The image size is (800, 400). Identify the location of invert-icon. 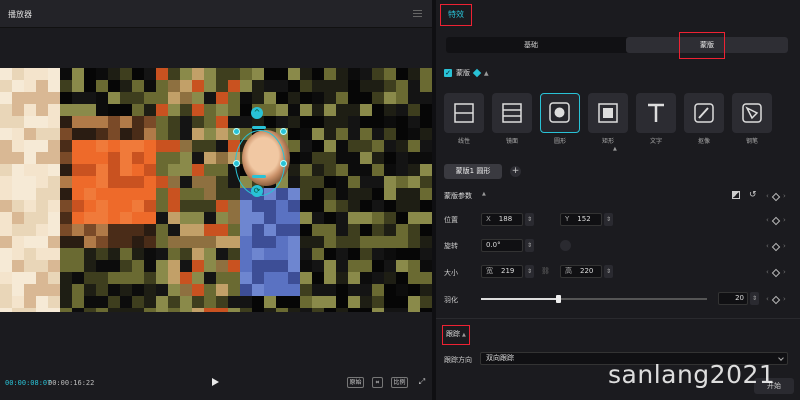
(736, 195).